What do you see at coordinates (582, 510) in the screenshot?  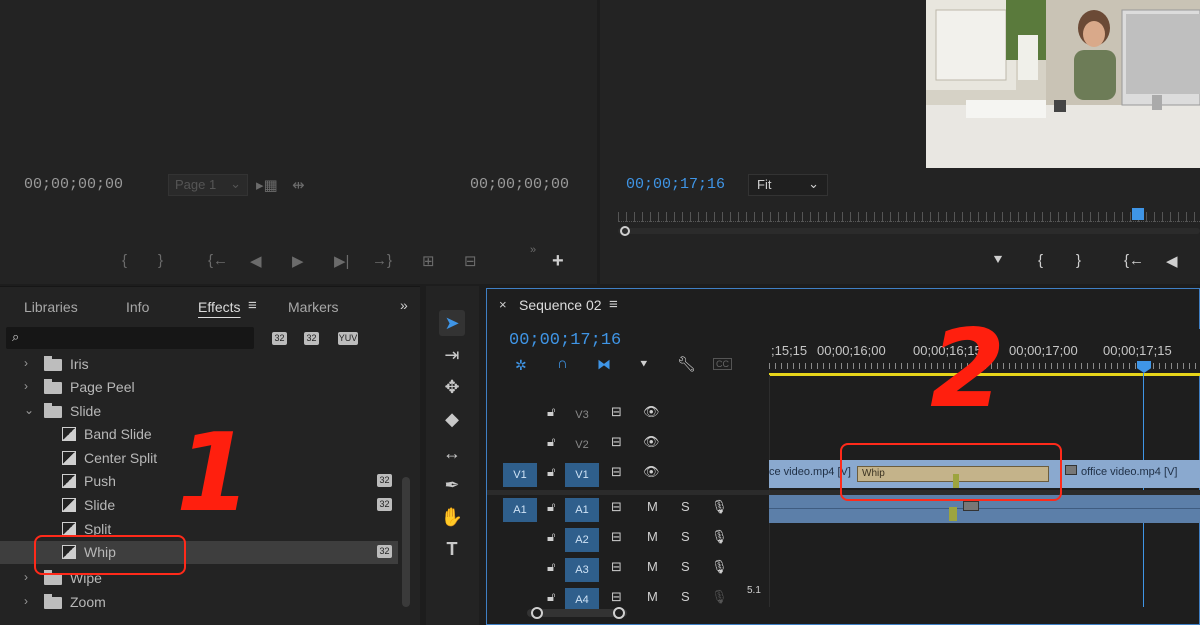 I see `track-target-a1: A1` at bounding box center [582, 510].